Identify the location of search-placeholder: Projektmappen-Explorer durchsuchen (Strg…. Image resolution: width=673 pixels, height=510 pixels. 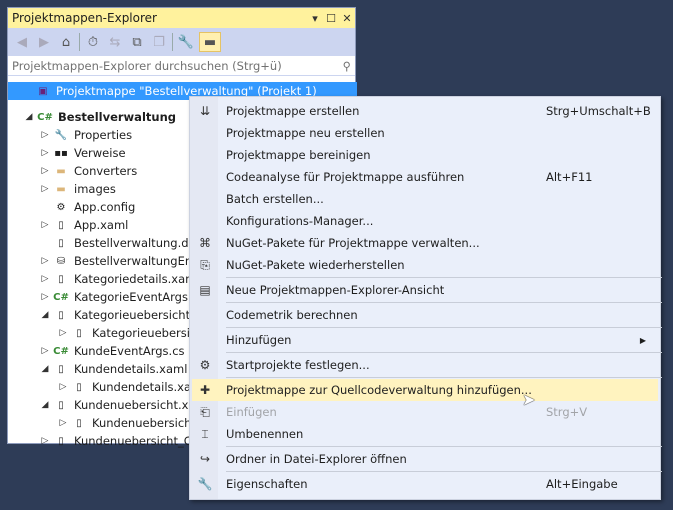
(147, 65).